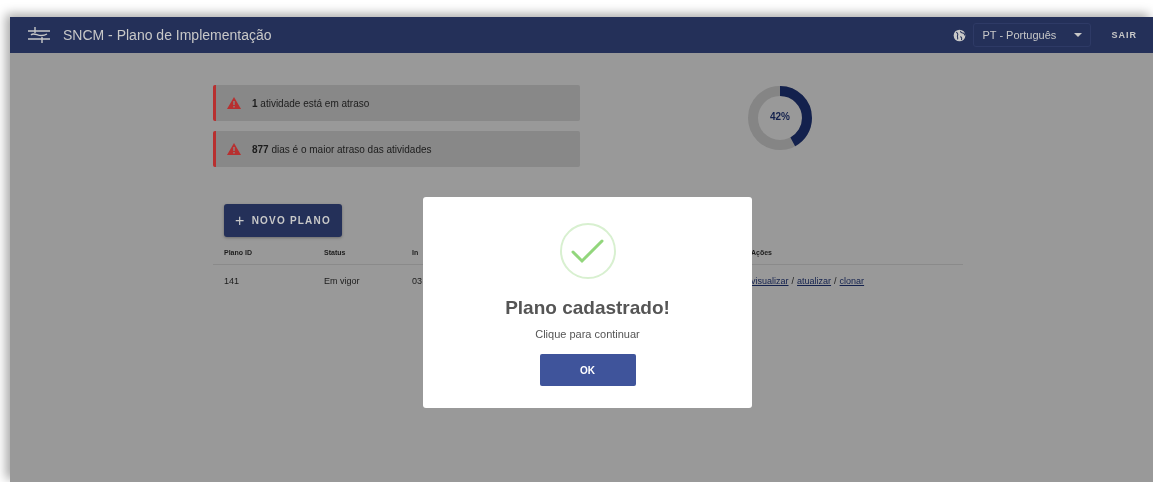 The image size is (1153, 482). Describe the element at coordinates (39, 35) in the screenshot. I see `logo-icon` at that location.